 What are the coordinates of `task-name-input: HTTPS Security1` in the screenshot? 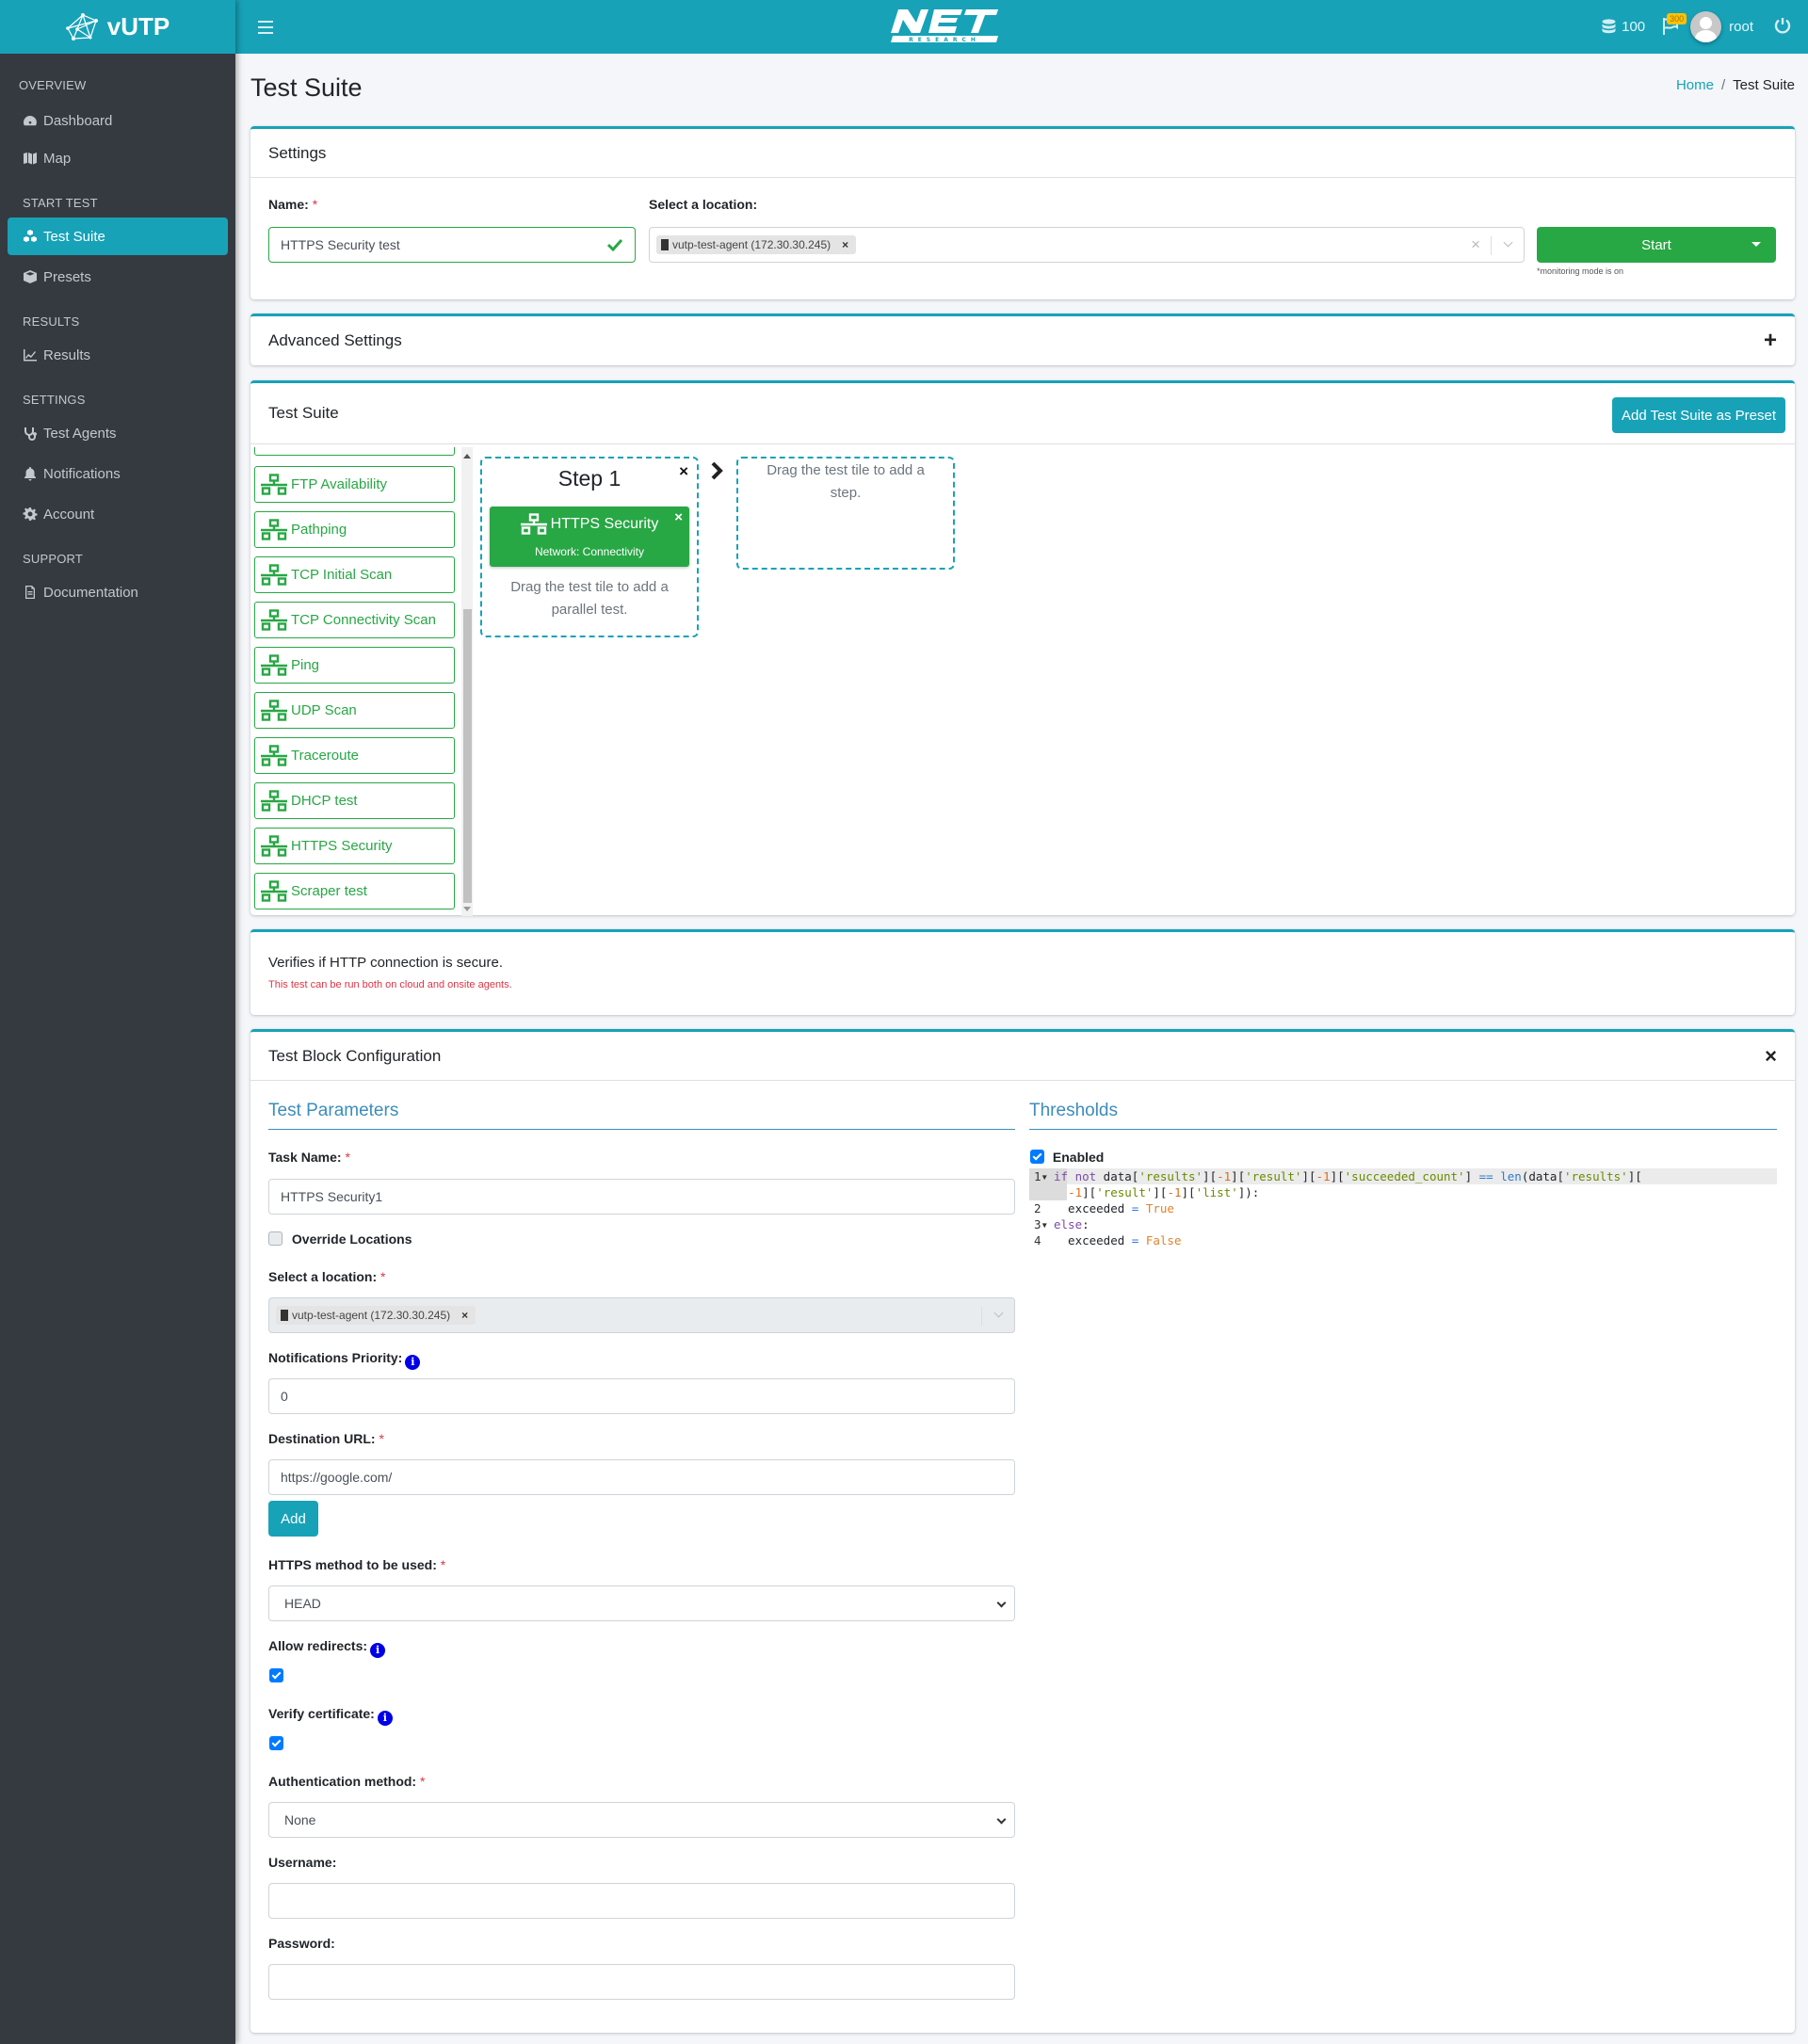 It's located at (641, 1197).